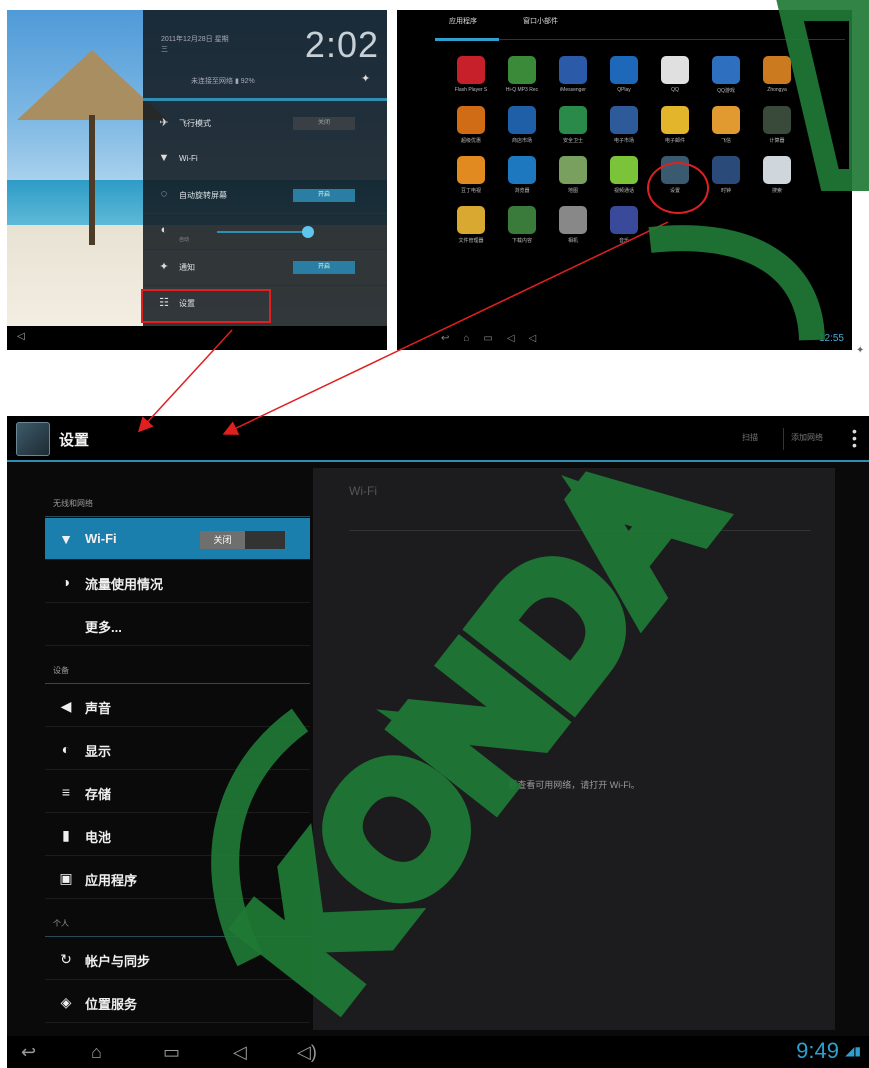 Image resolution: width=869 pixels, height=1068 pixels. Describe the element at coordinates (66, 625) in the screenshot. I see `blank-icon` at that location.